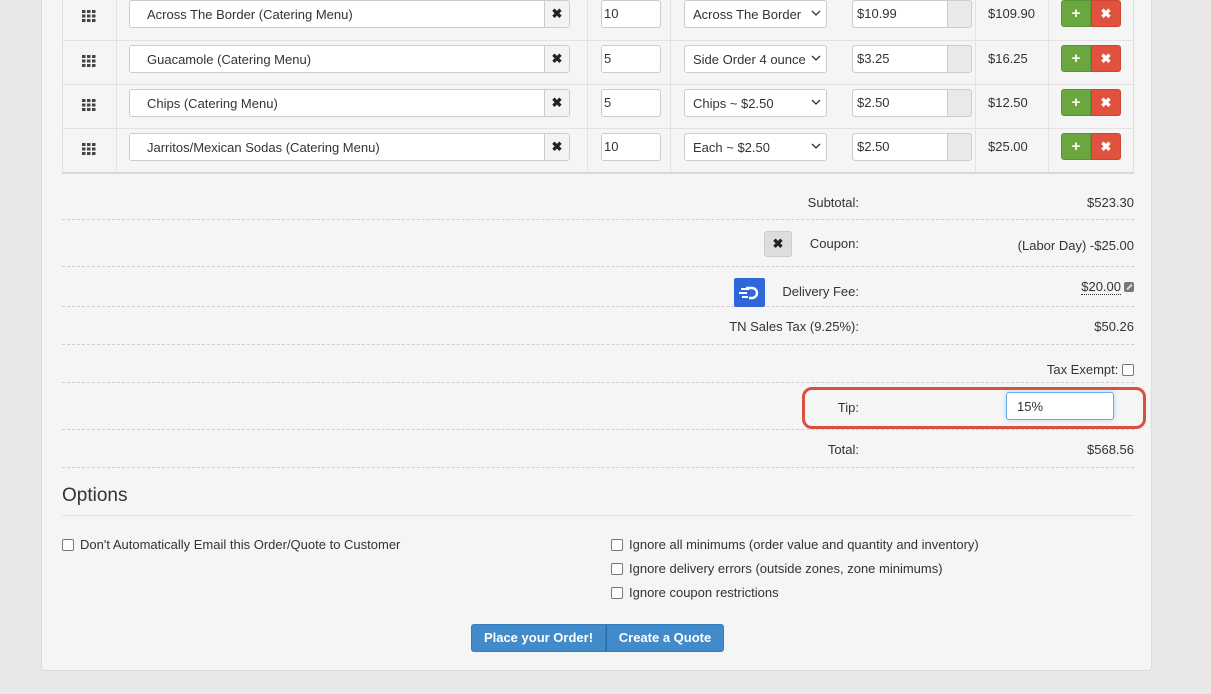 This screenshot has height=694, width=1211. What do you see at coordinates (95, 495) in the screenshot?
I see `options-heading: Options` at bounding box center [95, 495].